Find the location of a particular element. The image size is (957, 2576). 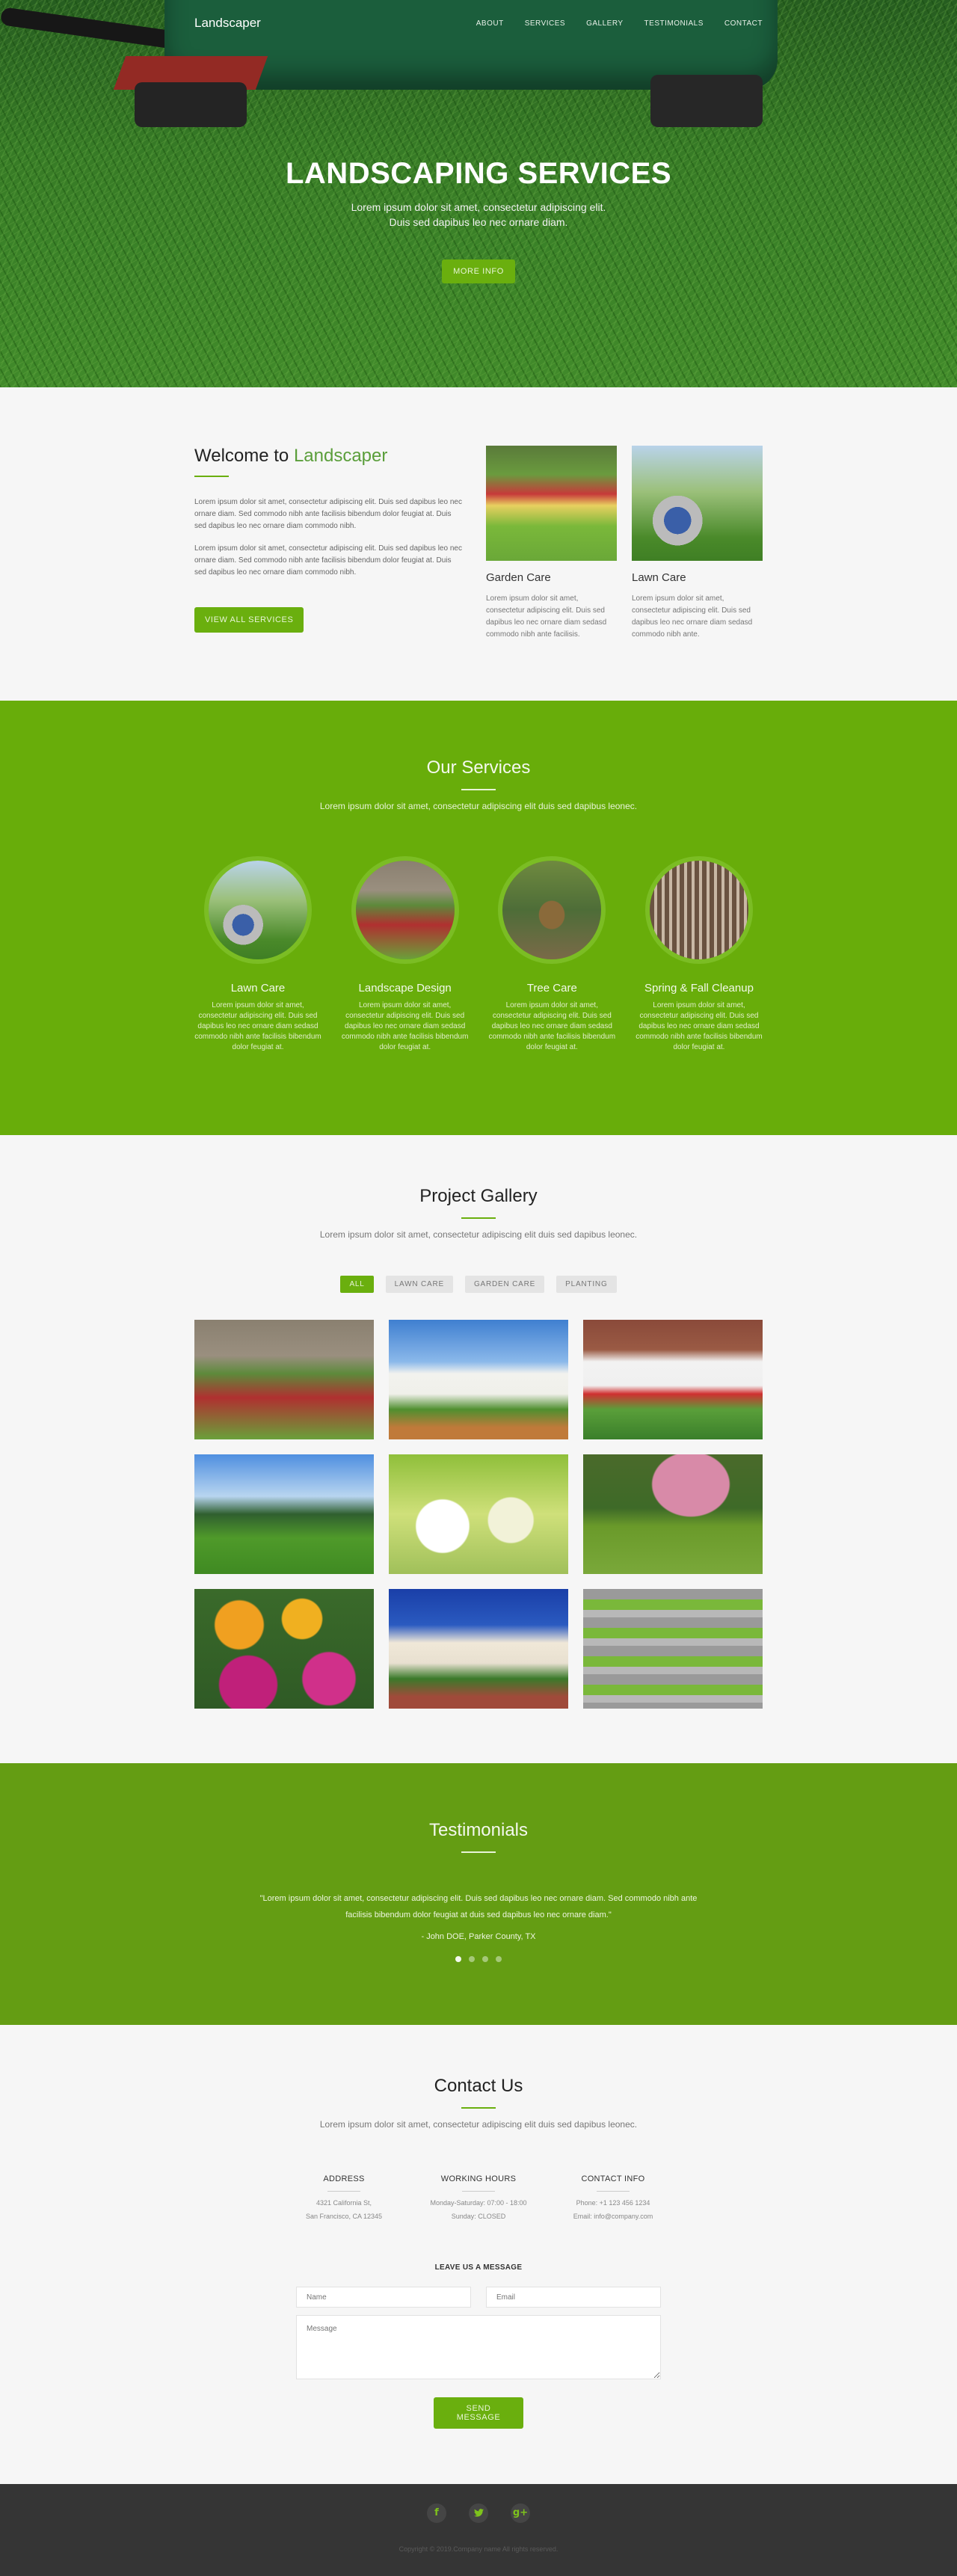

social-links: f g+ is located at coordinates (478, 2513).